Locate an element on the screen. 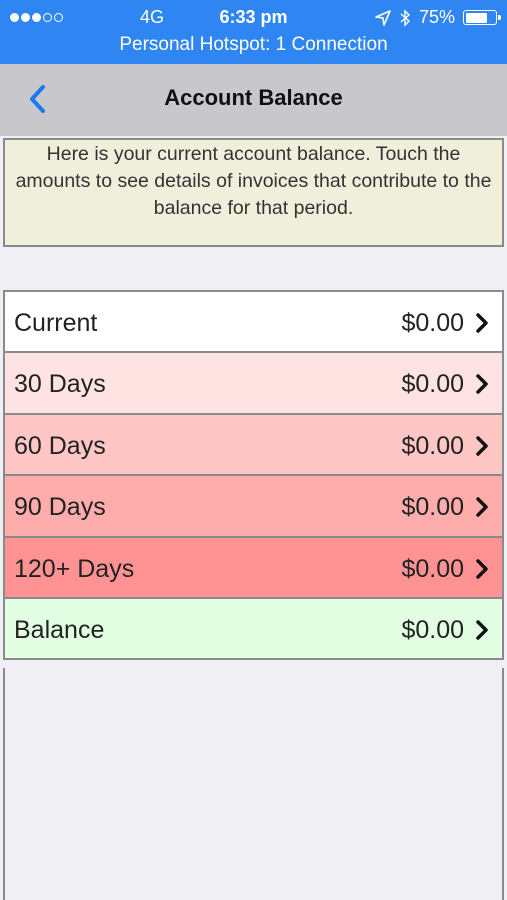 Image resolution: width=507 pixels, height=900 pixels. page-title: Account Balance is located at coordinates (253, 97).